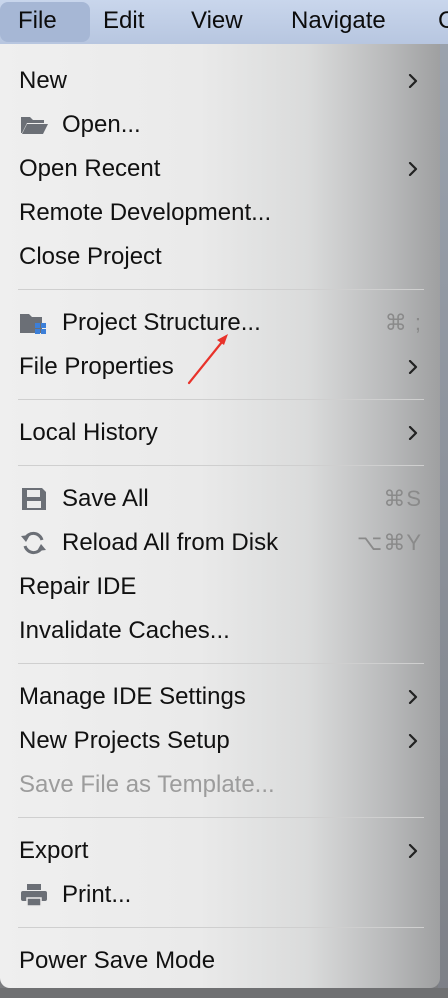  Describe the element at coordinates (45, 22) in the screenshot. I see `menu-file: File` at that location.